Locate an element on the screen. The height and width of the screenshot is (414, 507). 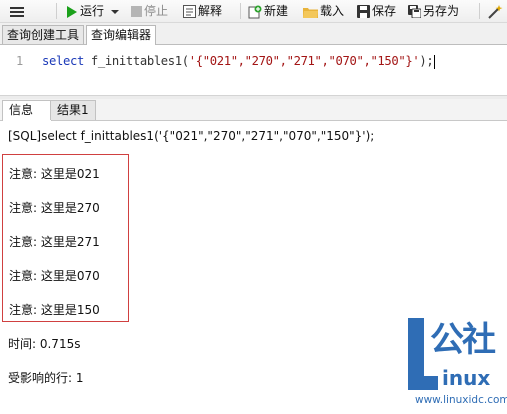
tab-result-1: 结果1 is located at coordinates (73, 110).